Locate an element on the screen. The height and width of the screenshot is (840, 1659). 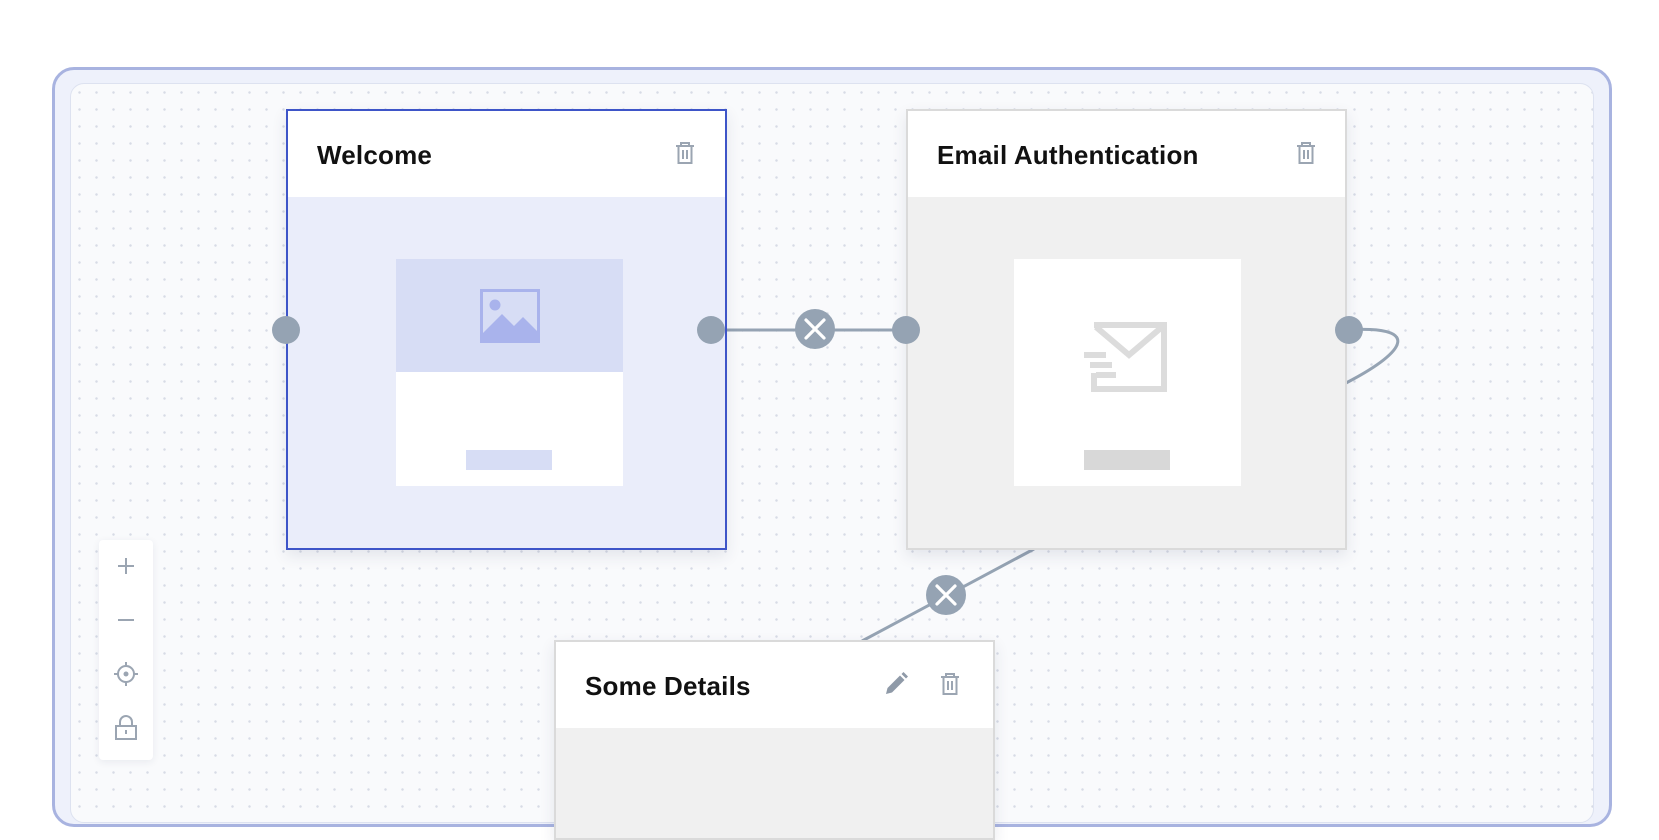
node-welcome: Welcome is located at coordinates (499, 329).